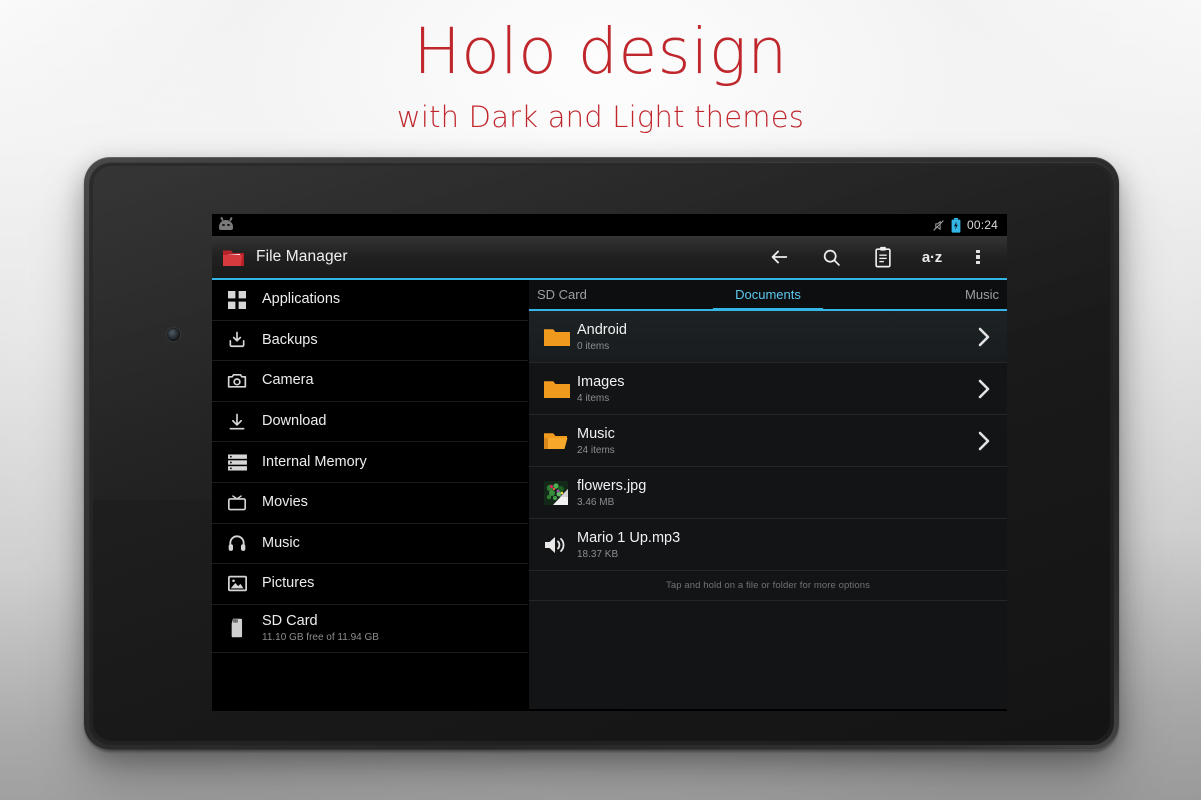 The height and width of the screenshot is (800, 1201). I want to click on backup-download-icon, so click(237, 340).